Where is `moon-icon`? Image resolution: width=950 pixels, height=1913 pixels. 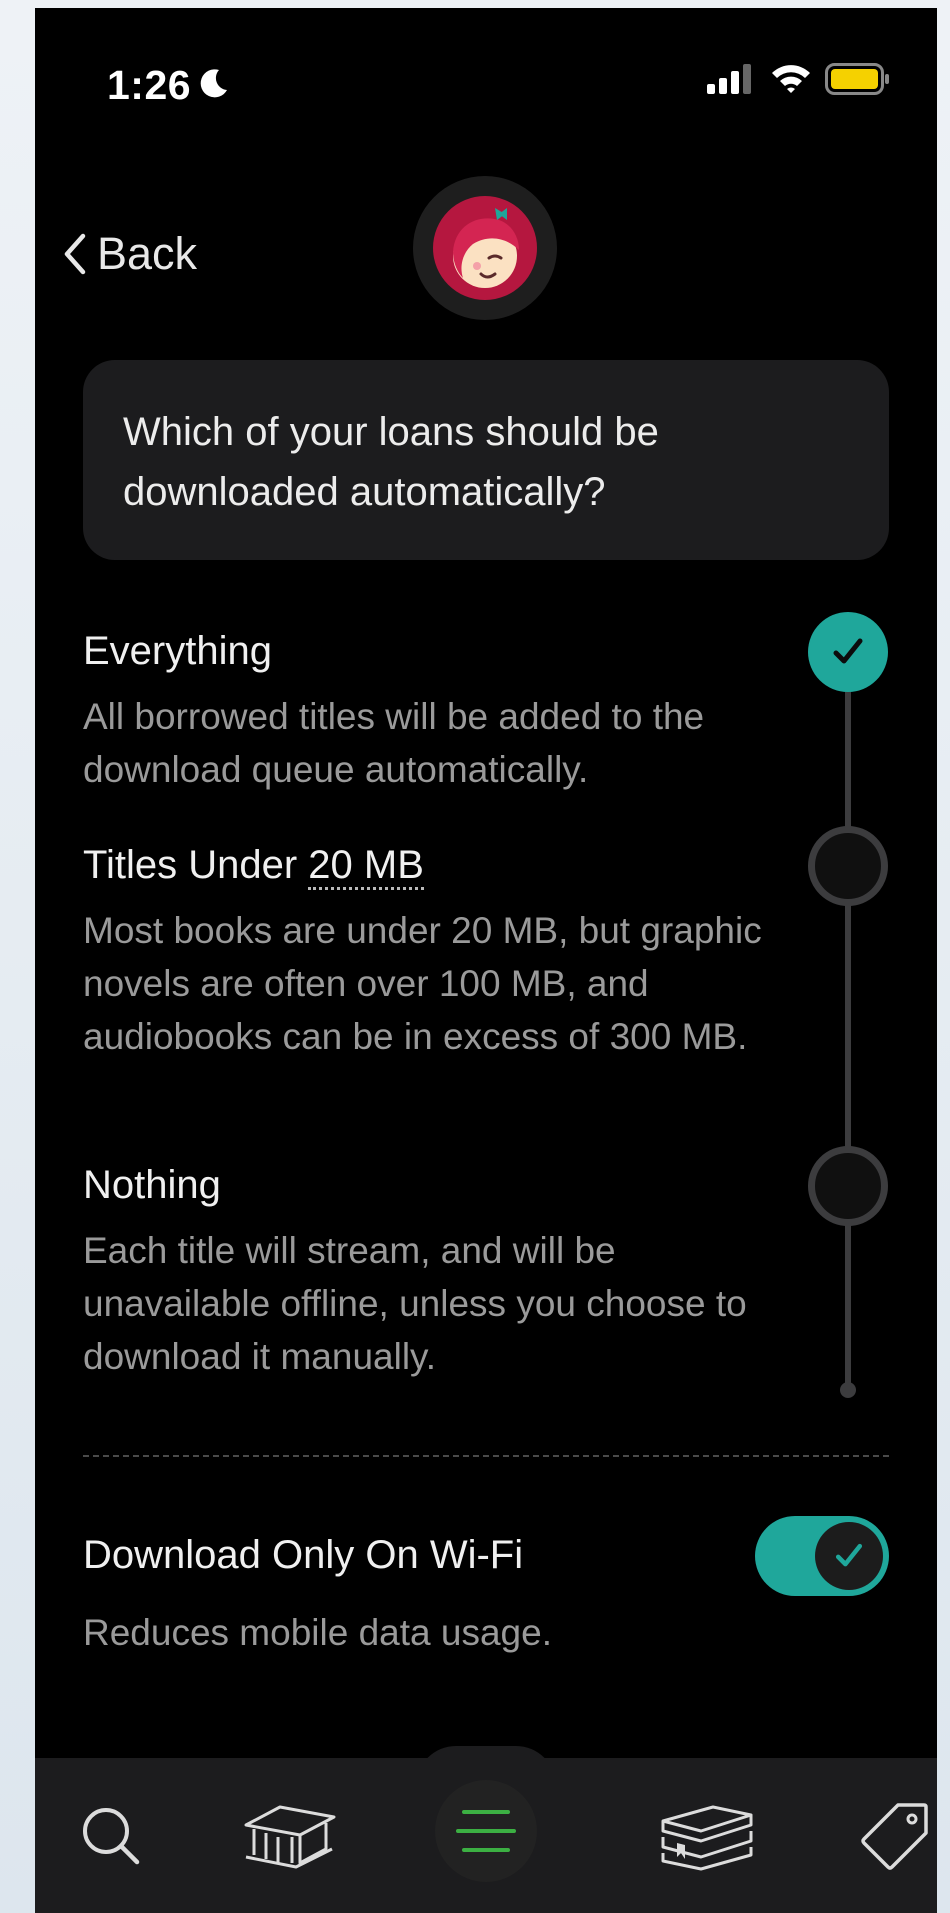 moon-icon is located at coordinates (214, 85).